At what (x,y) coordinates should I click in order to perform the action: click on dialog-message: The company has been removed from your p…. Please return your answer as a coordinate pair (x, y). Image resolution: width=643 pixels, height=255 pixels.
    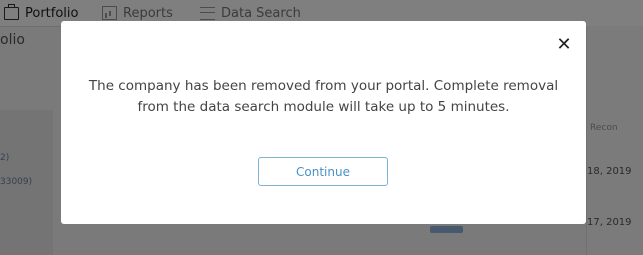
    Looking at the image, I should click on (323, 96).